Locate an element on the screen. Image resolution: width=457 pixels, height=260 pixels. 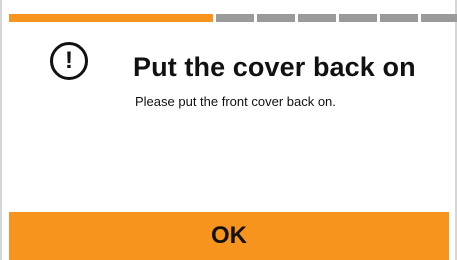
progress-segment-completed is located at coordinates (111, 18).